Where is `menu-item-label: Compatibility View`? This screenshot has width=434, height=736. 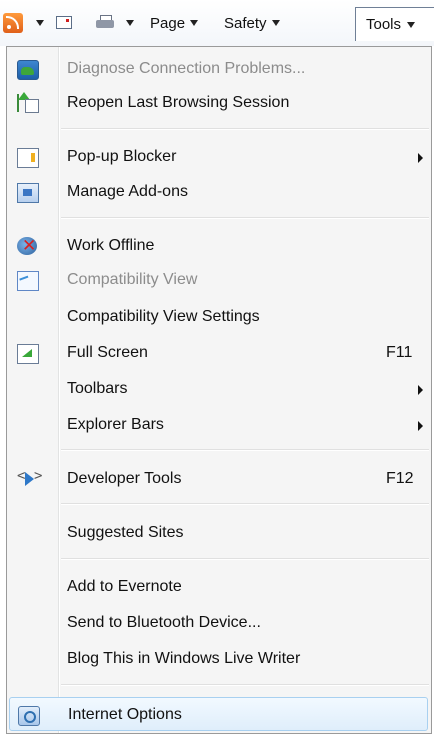
menu-item-label: Compatibility View is located at coordinates (132, 279).